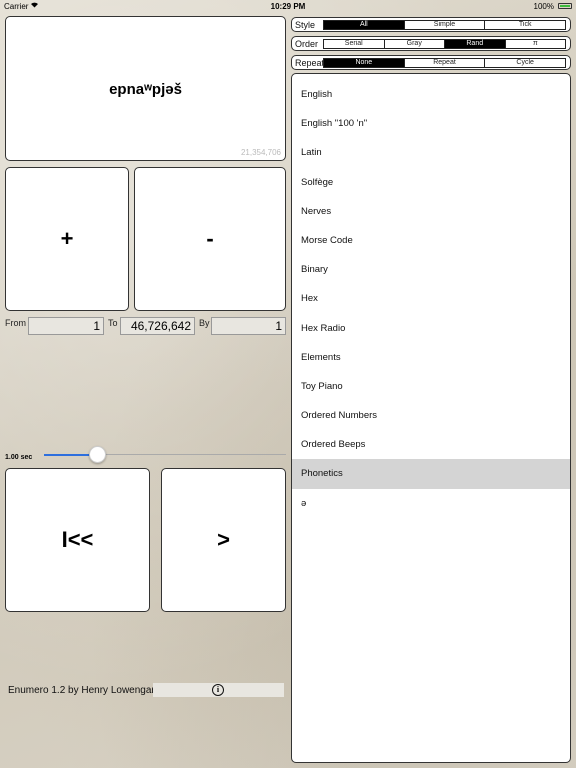 The width and height of the screenshot is (576, 768). Describe the element at coordinates (354, 43) in the screenshot. I see `order-option: Serial` at that location.